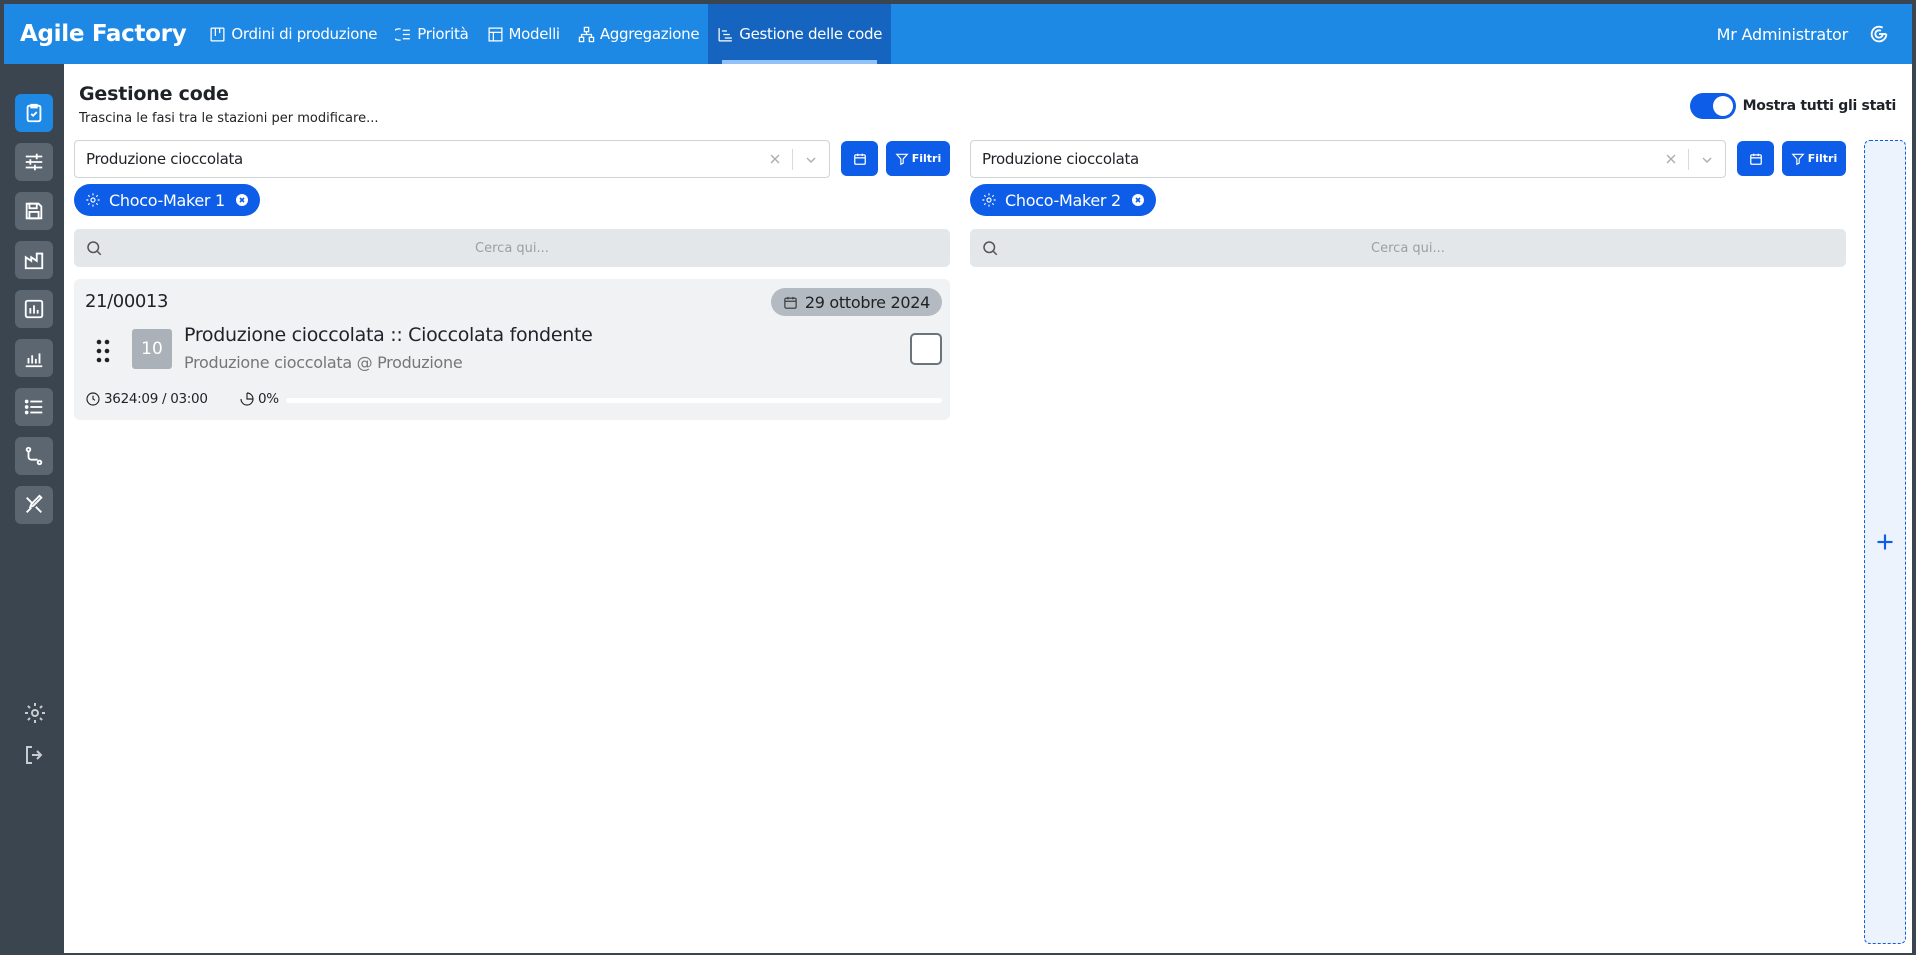 The height and width of the screenshot is (955, 1916). I want to click on sidebar-item-statistics, so click(34, 358).